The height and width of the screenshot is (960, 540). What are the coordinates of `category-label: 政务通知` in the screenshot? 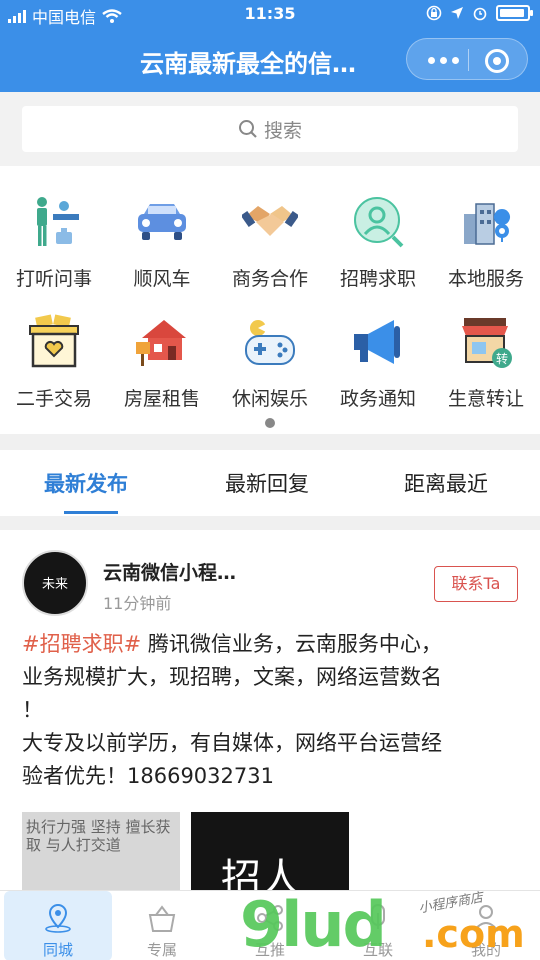 It's located at (377, 399).